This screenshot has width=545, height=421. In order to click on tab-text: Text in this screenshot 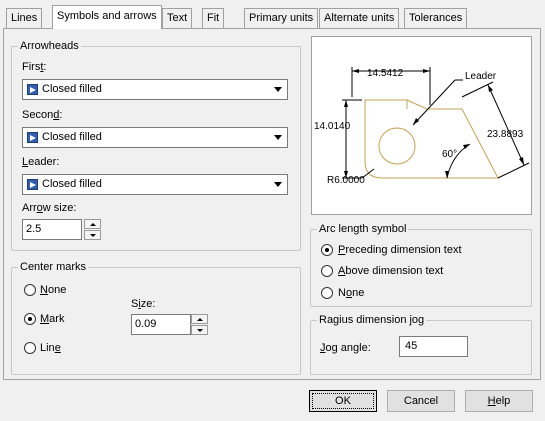, I will do `click(177, 18)`.